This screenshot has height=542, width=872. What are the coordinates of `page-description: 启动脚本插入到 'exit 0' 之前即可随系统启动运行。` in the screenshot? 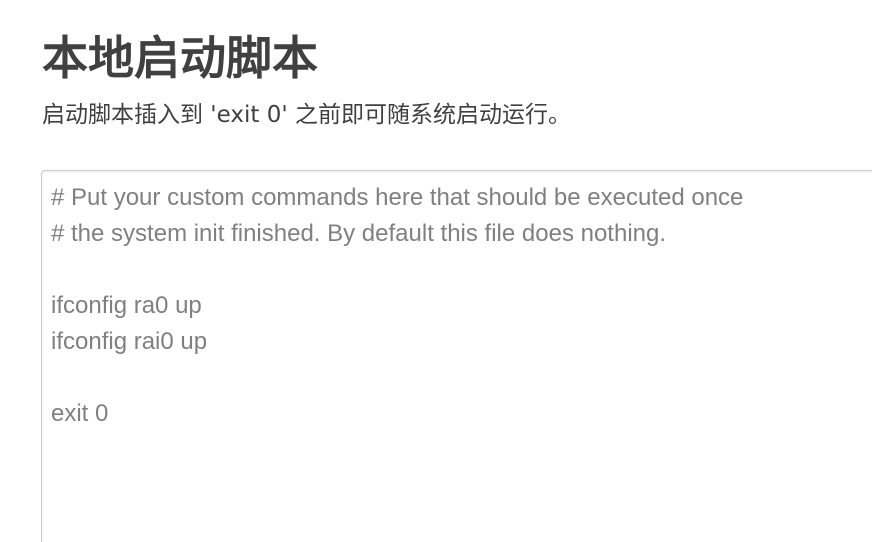 It's located at (306, 115).